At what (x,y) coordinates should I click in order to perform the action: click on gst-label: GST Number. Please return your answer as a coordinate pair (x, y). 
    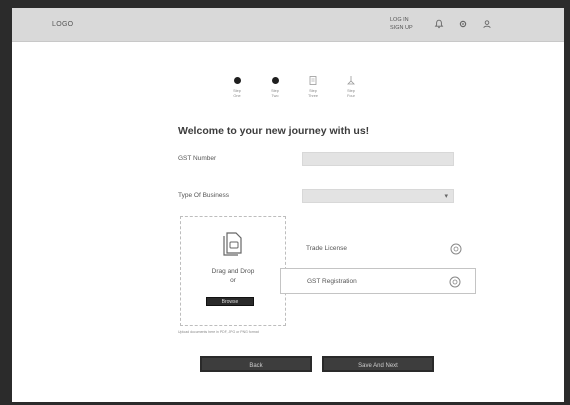
    Looking at the image, I should click on (197, 158).